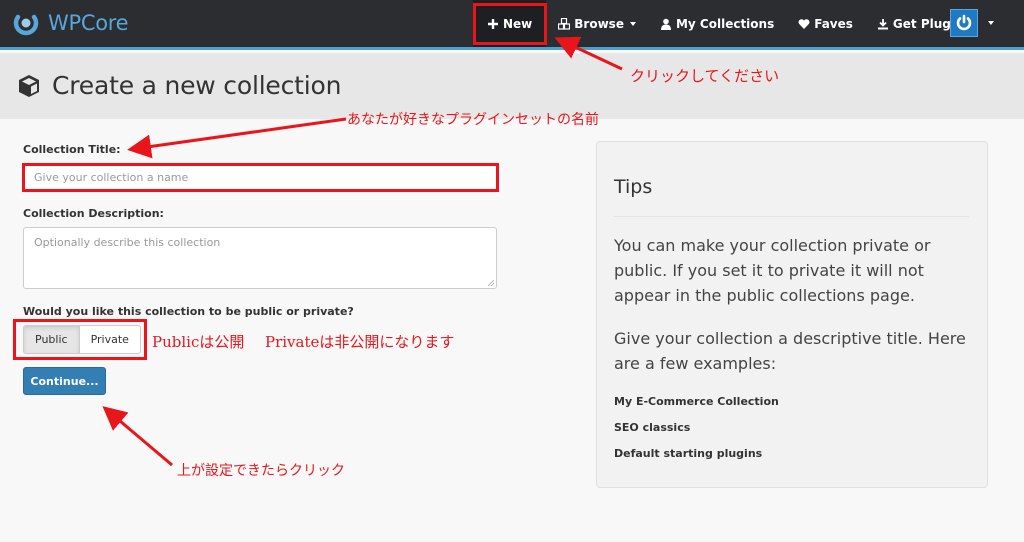  Describe the element at coordinates (688, 453) in the screenshot. I see `tips-example: Default starting plugins` at that location.